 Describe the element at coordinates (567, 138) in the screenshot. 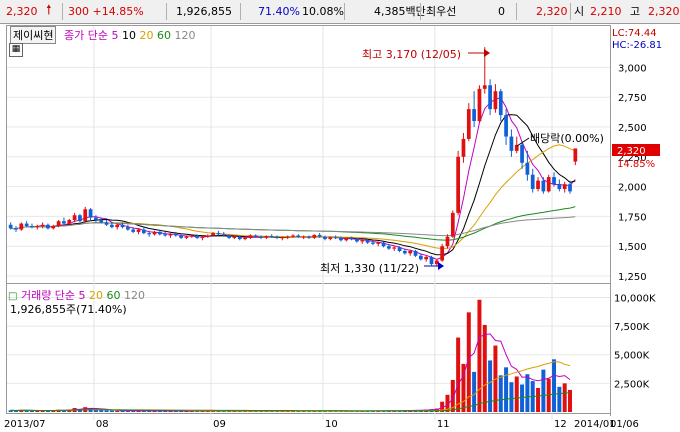

I see `dividend-annotation: 배당락(0.00%)` at that location.